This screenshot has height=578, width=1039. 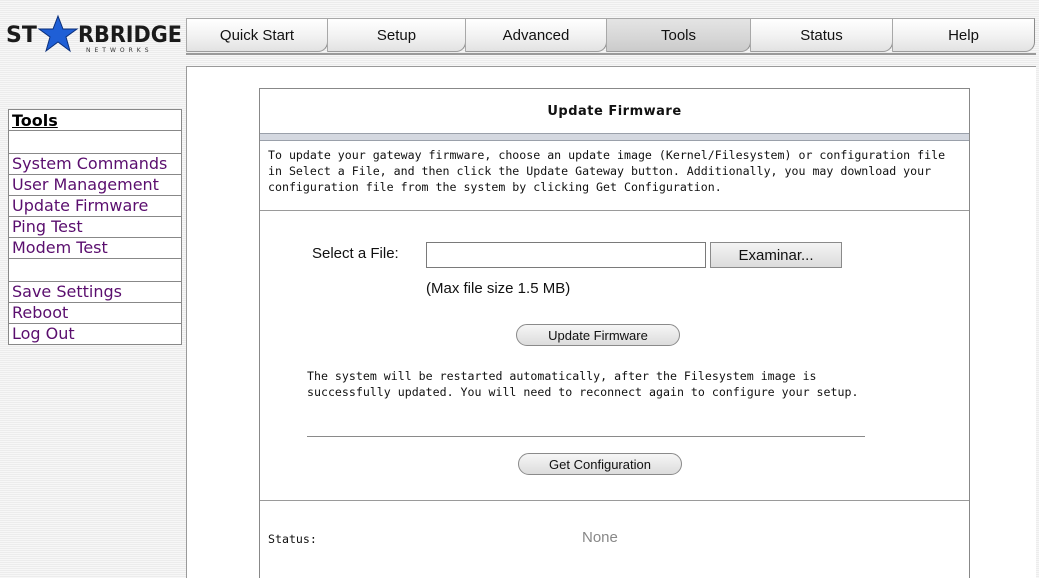 What do you see at coordinates (600, 537) in the screenshot?
I see `status-value: None` at bounding box center [600, 537].